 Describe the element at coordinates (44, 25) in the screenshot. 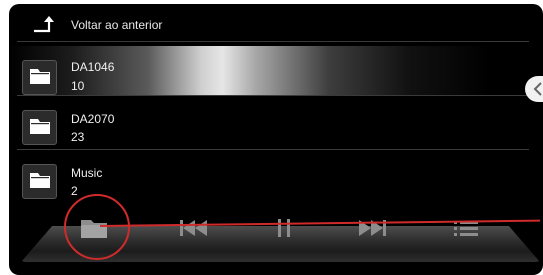

I see `return-arrow-icon` at that location.